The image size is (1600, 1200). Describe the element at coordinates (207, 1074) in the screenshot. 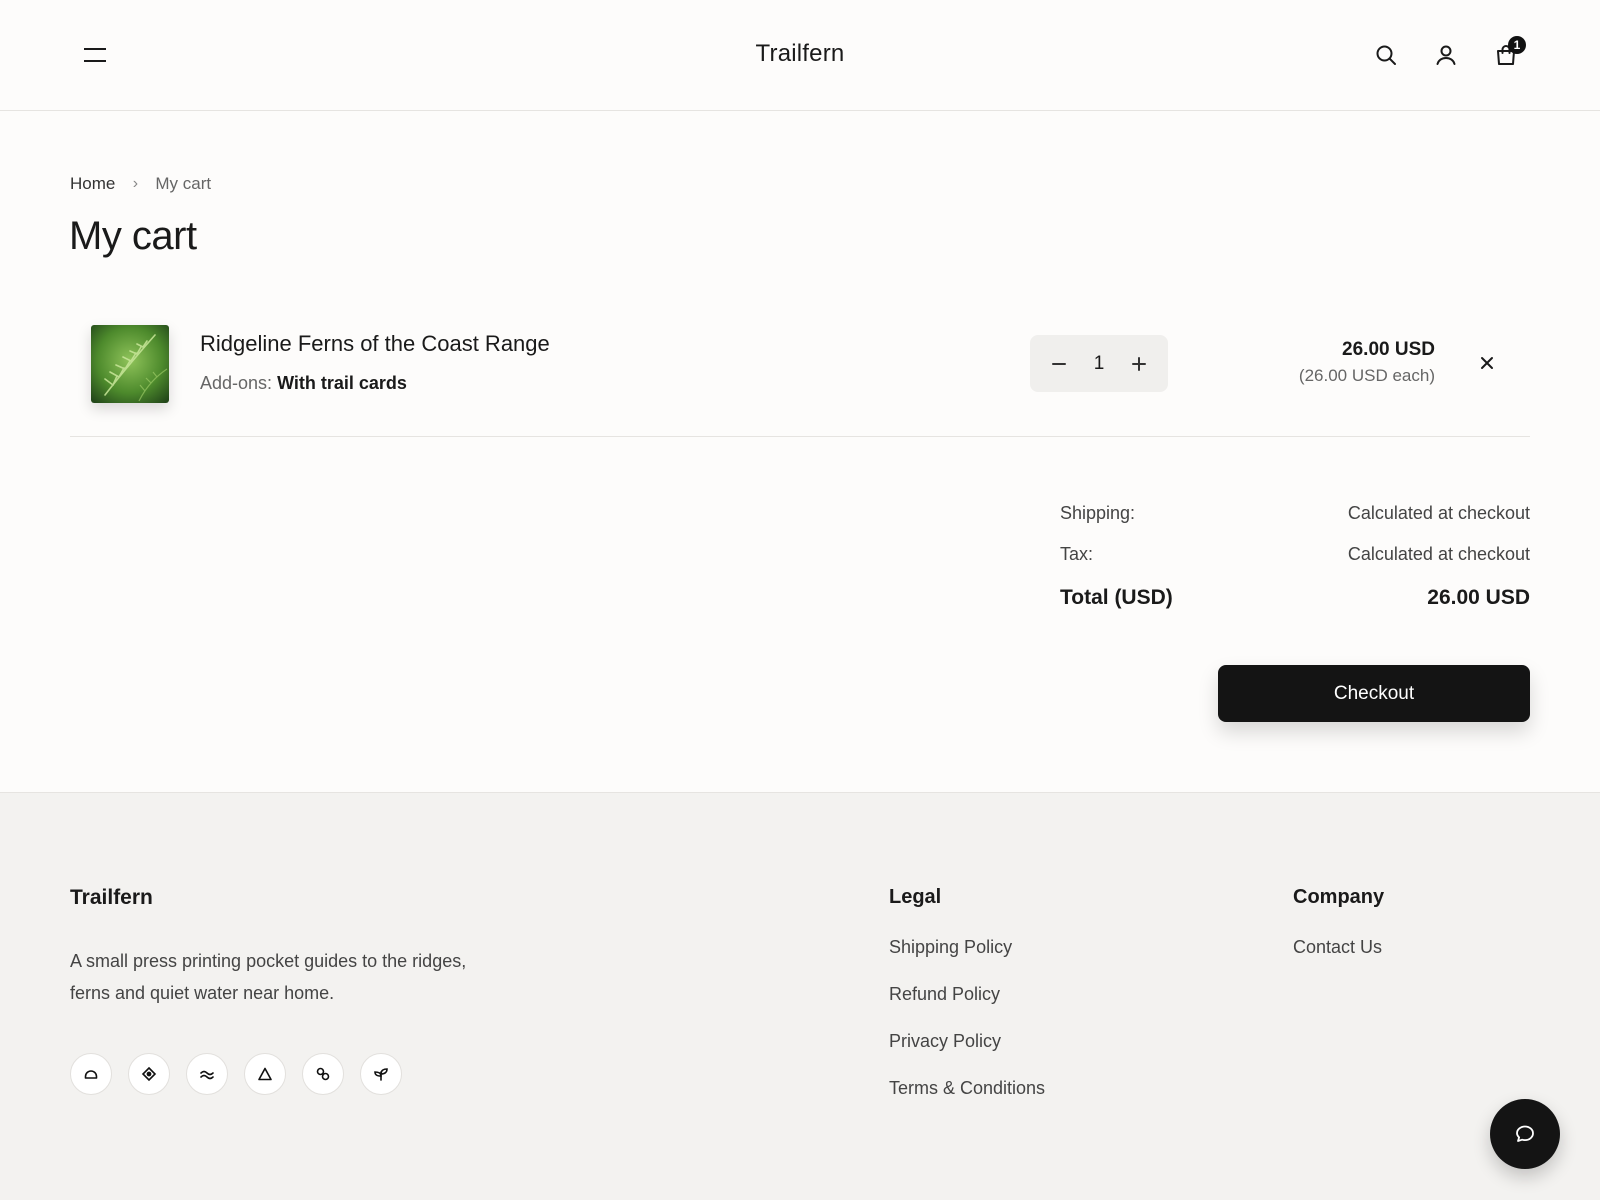

I see `wave-icon` at that location.